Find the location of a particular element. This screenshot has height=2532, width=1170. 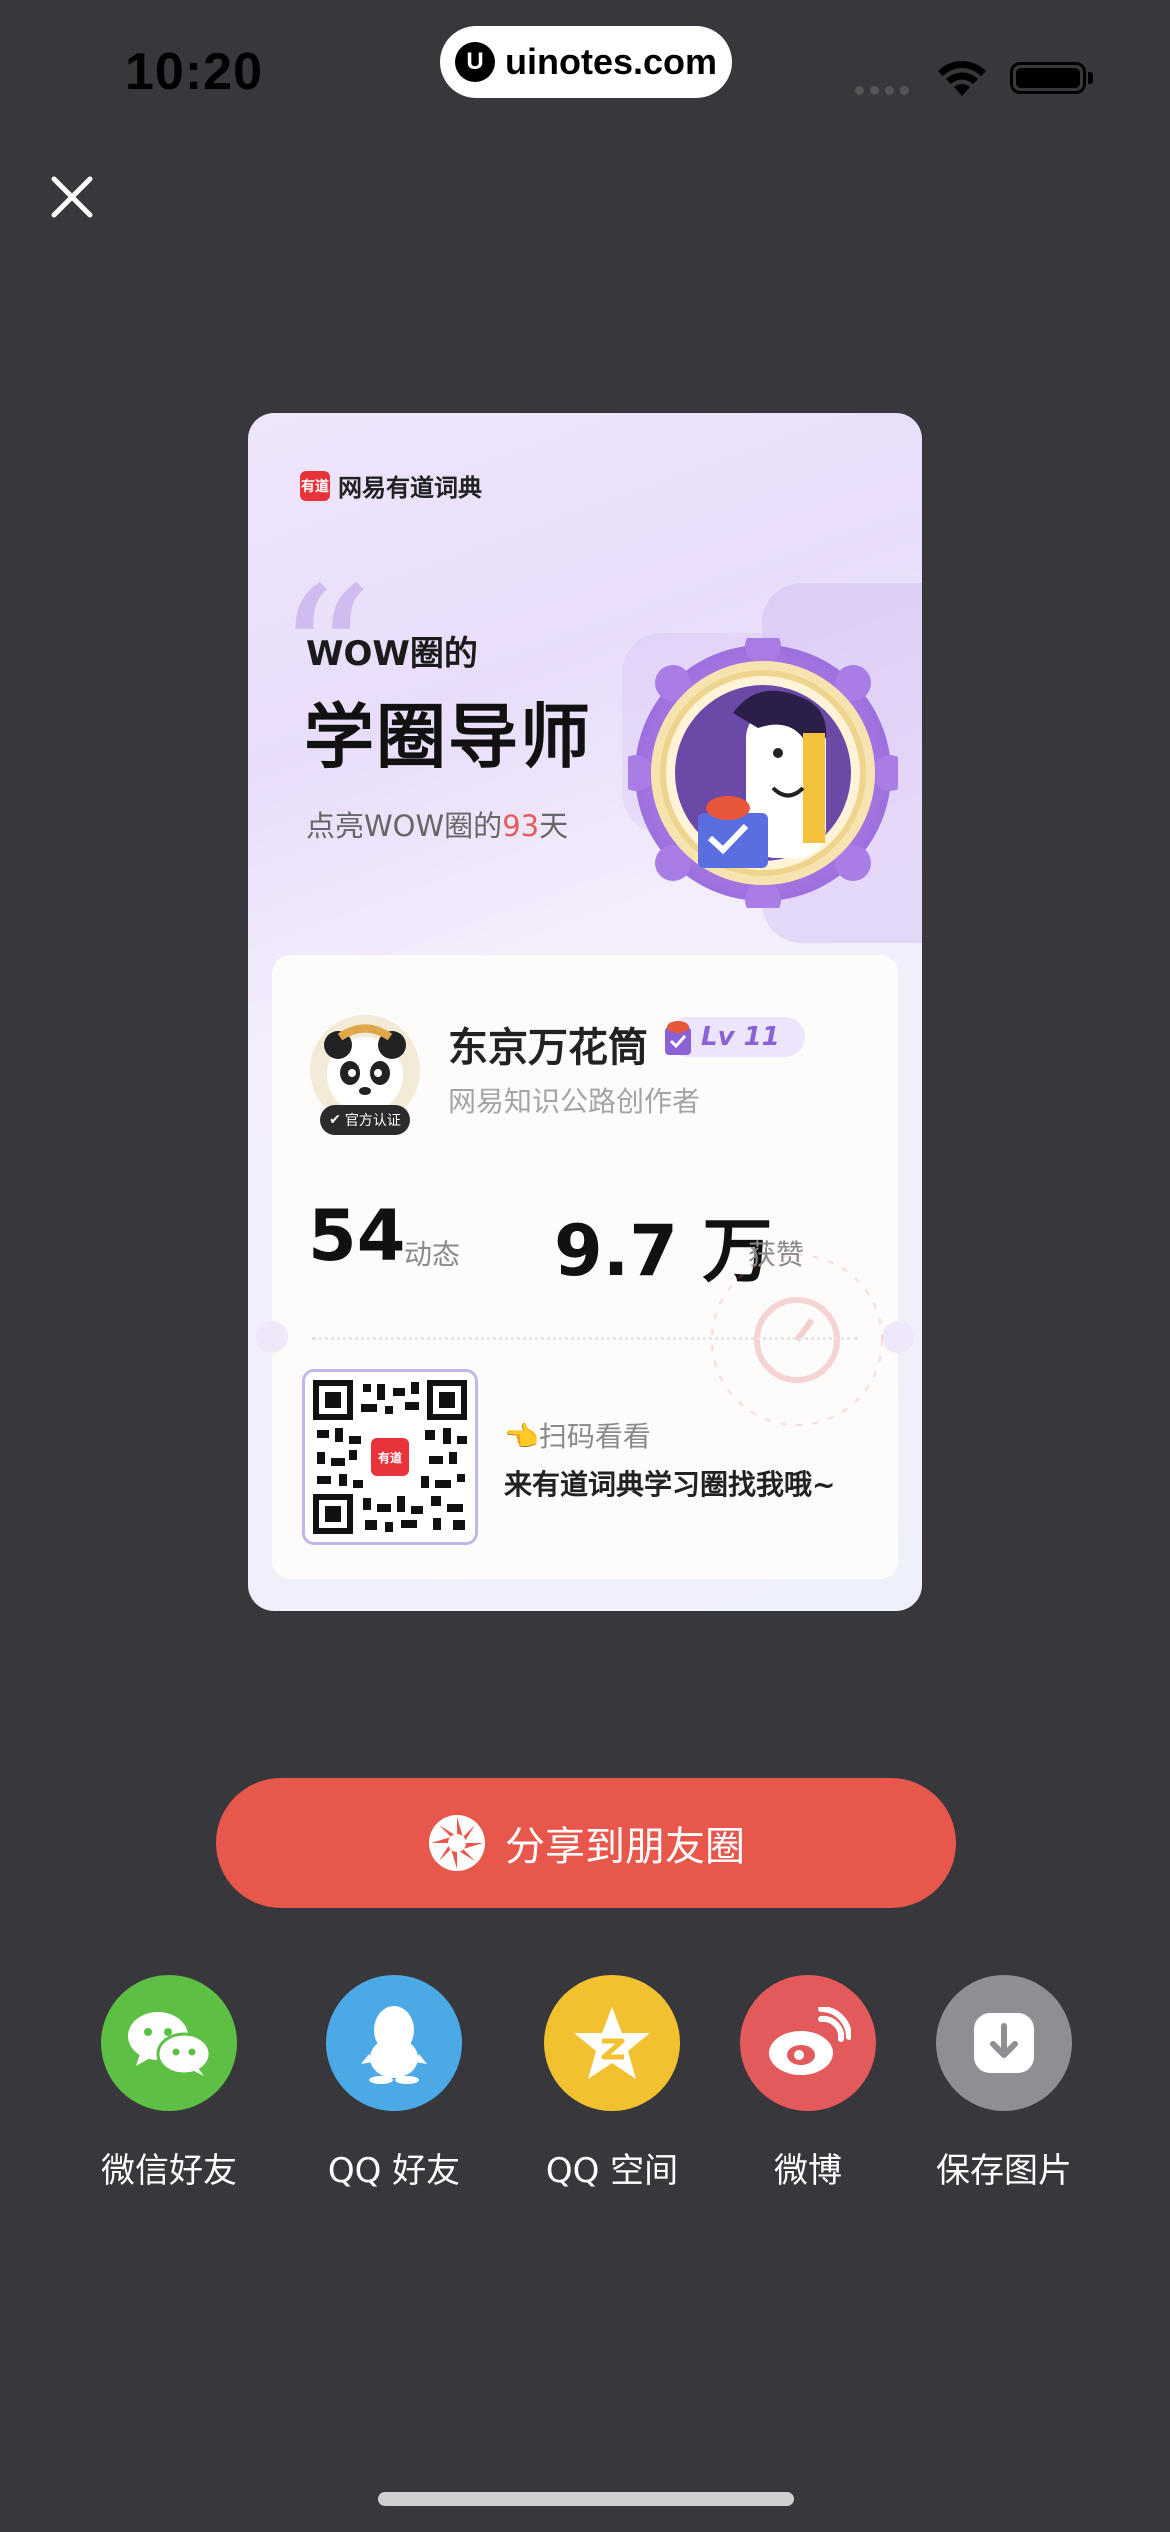

scan-hint: 👈扫码看看 is located at coordinates (577, 1436).